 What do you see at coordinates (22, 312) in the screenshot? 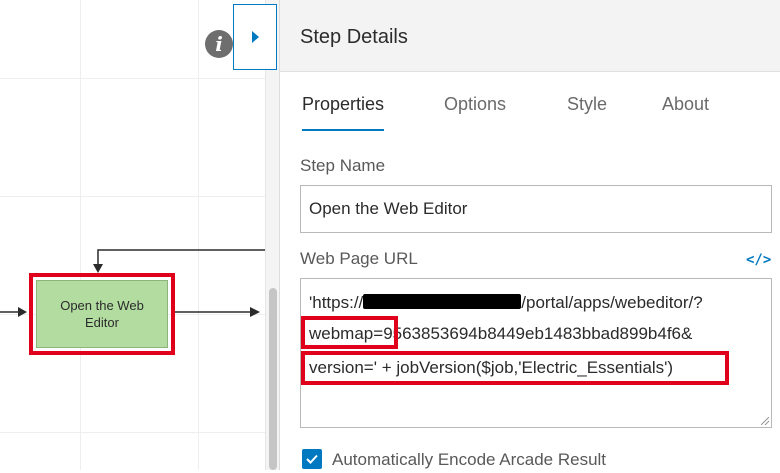
I see `incoming-arrowhead` at bounding box center [22, 312].